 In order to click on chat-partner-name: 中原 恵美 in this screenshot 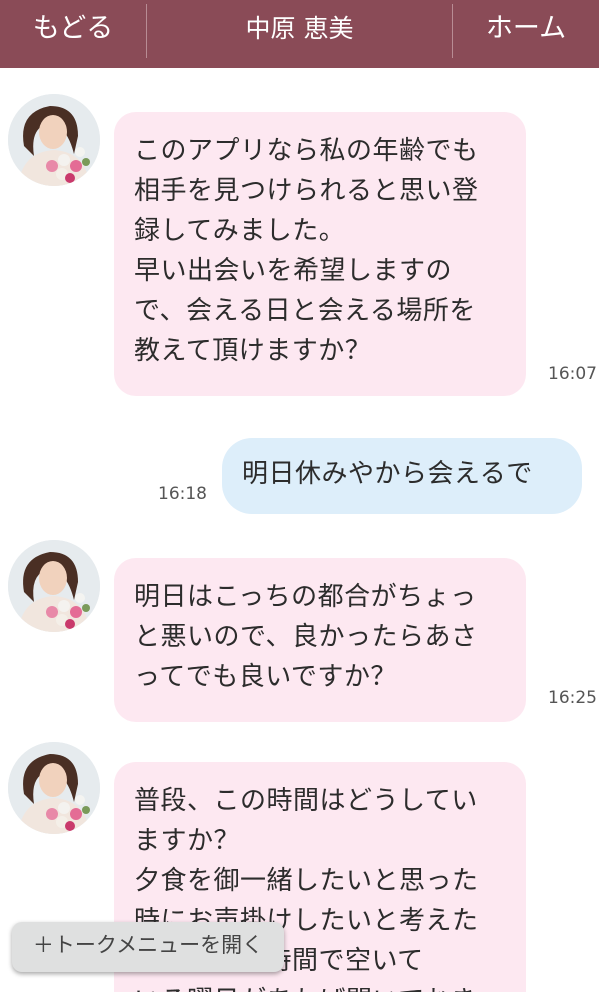, I will do `click(299, 28)`.